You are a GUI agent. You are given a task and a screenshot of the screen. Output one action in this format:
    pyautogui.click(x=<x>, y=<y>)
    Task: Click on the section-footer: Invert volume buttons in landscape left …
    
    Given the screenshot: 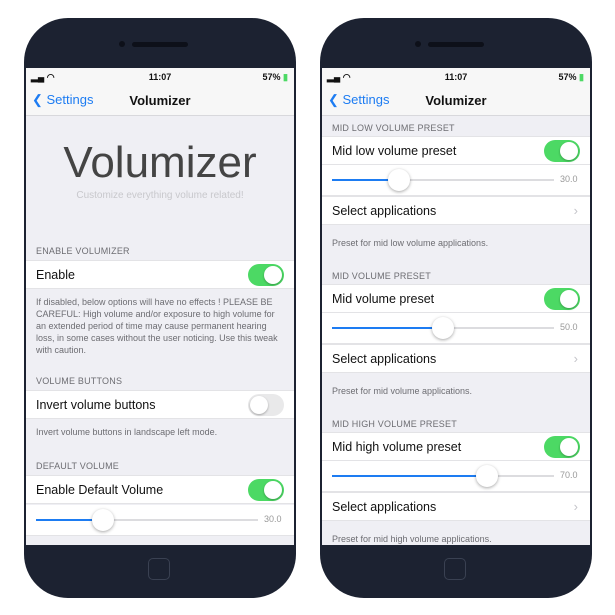 What is the action you would take?
    pyautogui.click(x=127, y=432)
    